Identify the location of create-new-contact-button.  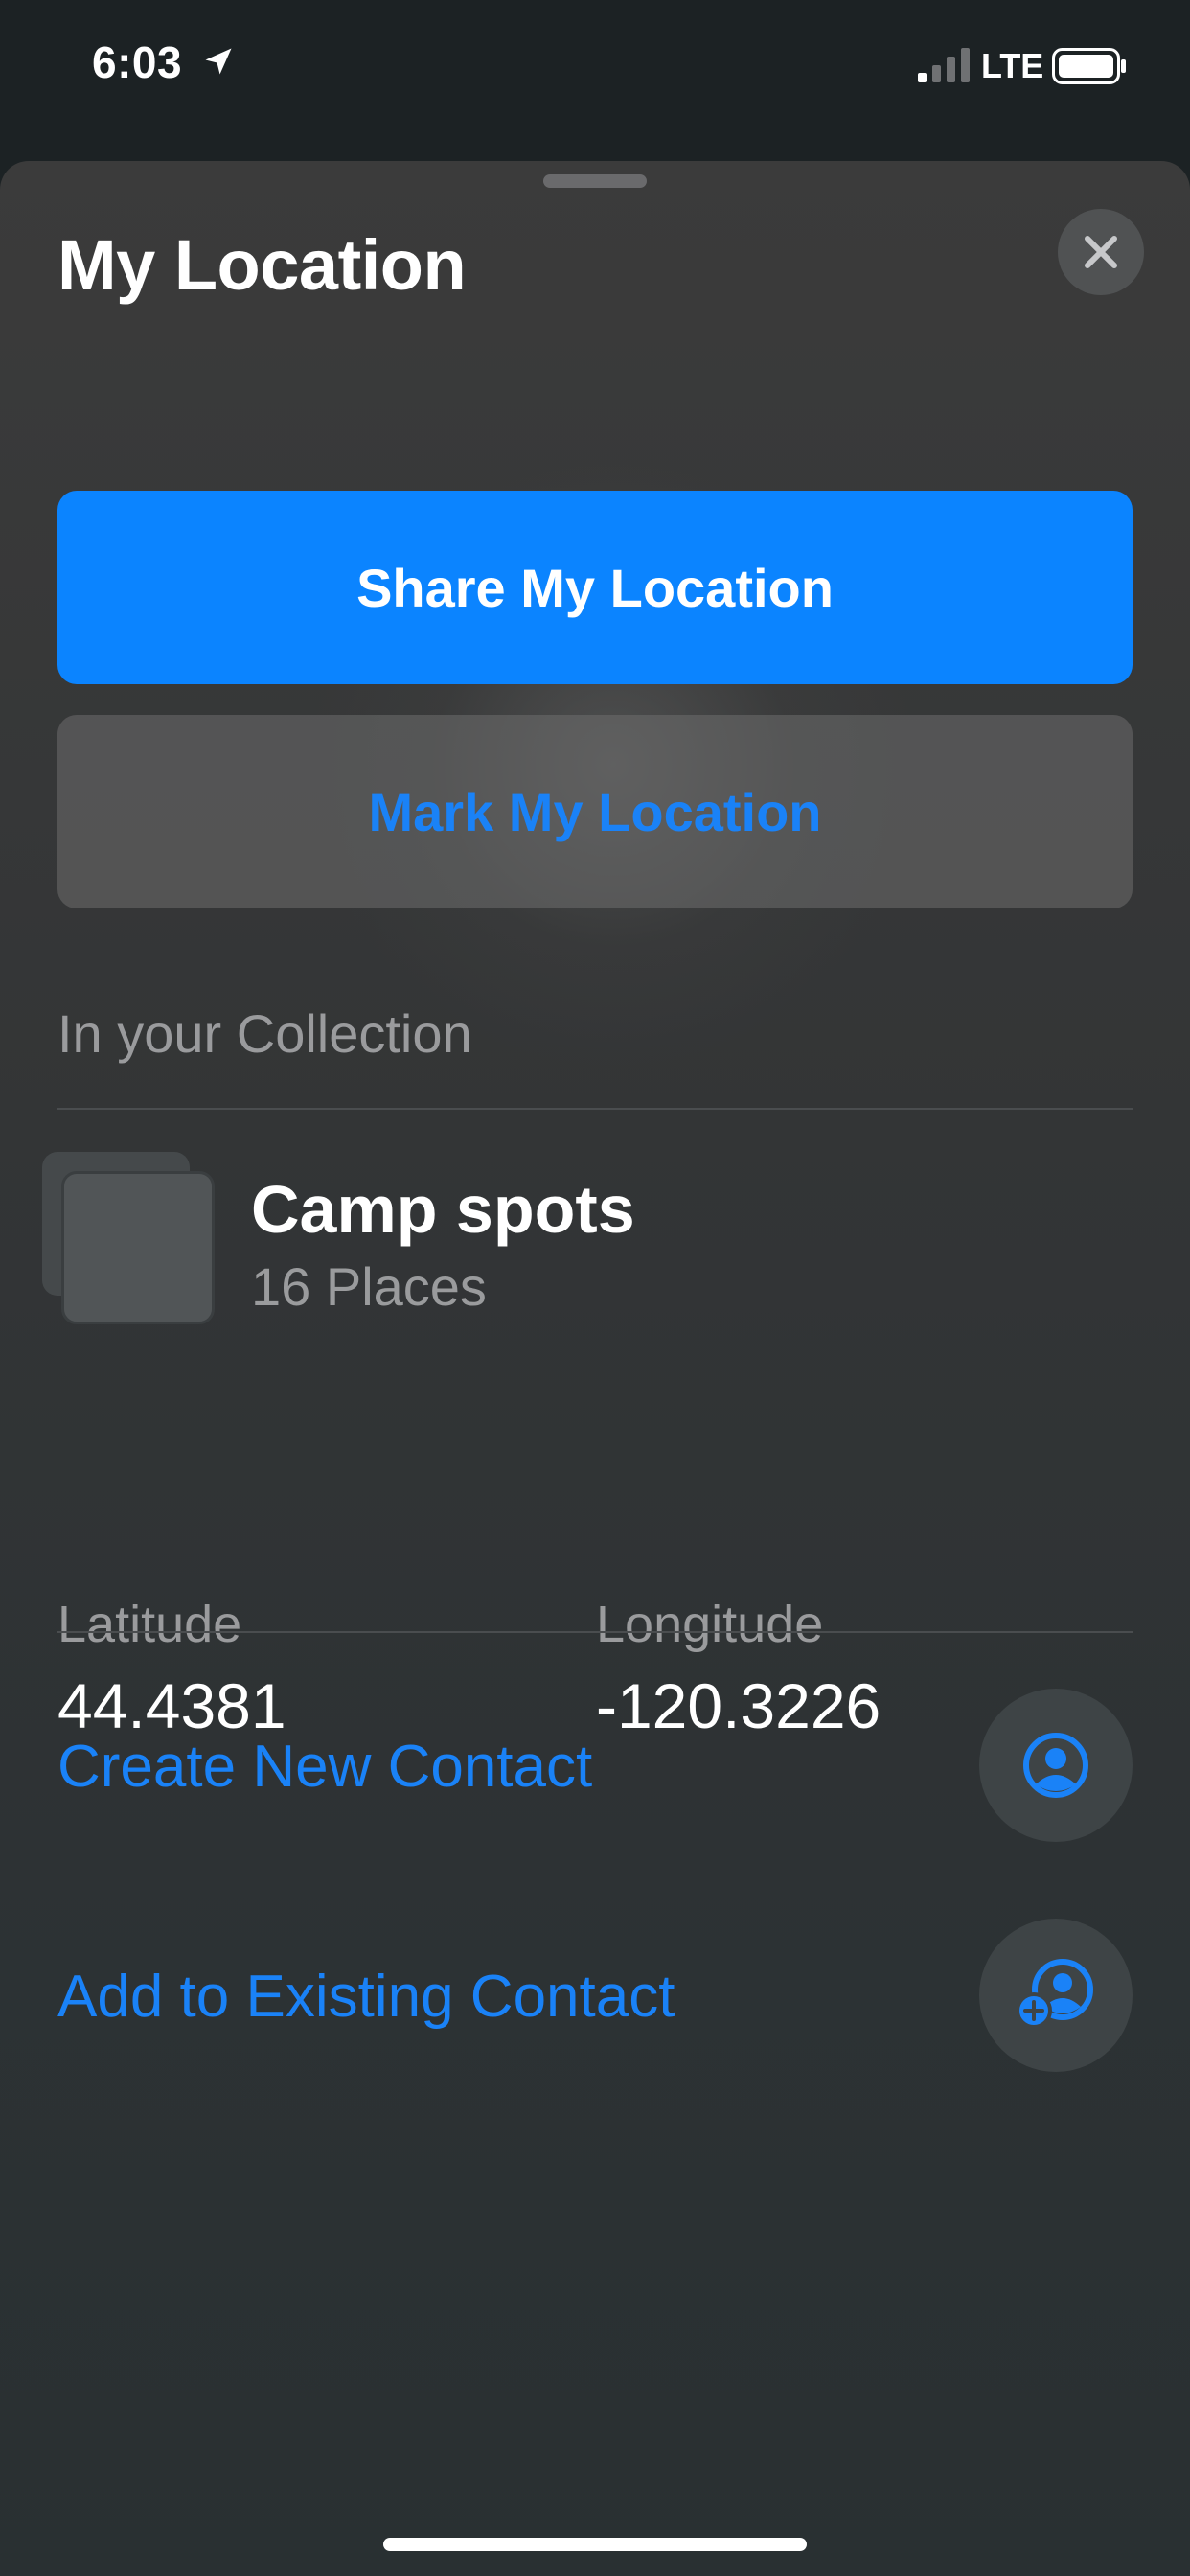
(1056, 1765).